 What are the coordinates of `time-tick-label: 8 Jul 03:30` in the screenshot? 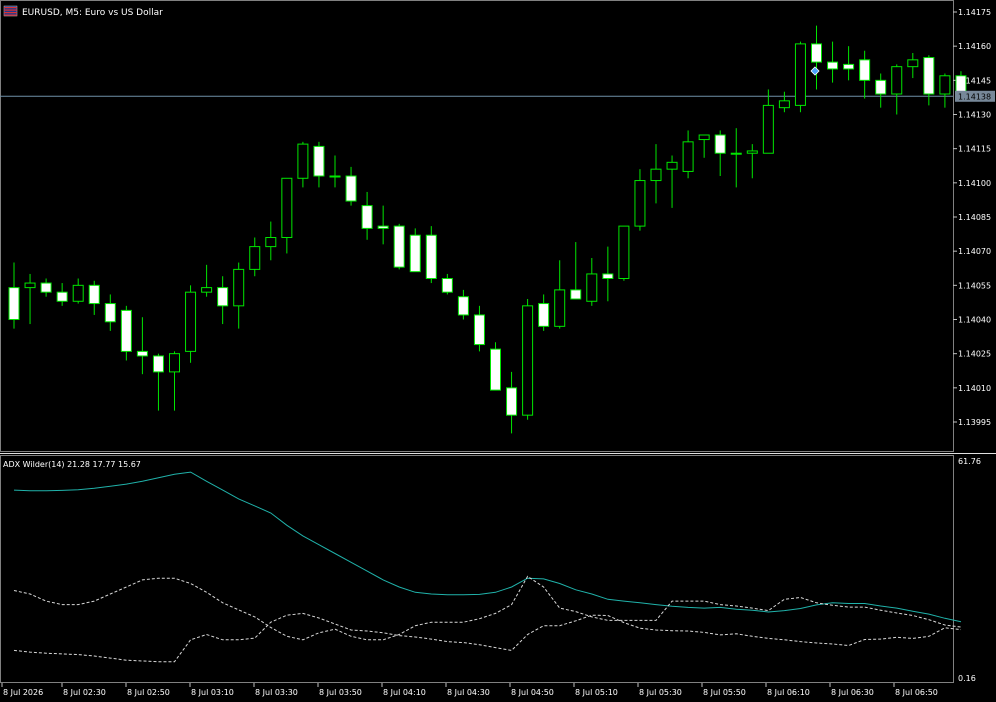 It's located at (276, 692).